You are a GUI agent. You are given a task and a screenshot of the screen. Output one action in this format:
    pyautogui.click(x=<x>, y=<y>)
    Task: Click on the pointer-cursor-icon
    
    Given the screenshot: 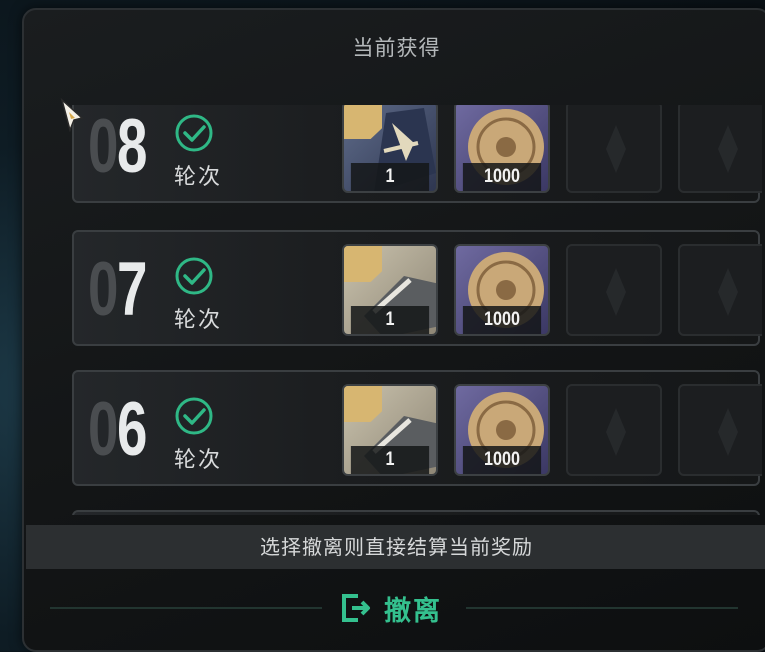 What is the action you would take?
    pyautogui.click(x=72, y=115)
    